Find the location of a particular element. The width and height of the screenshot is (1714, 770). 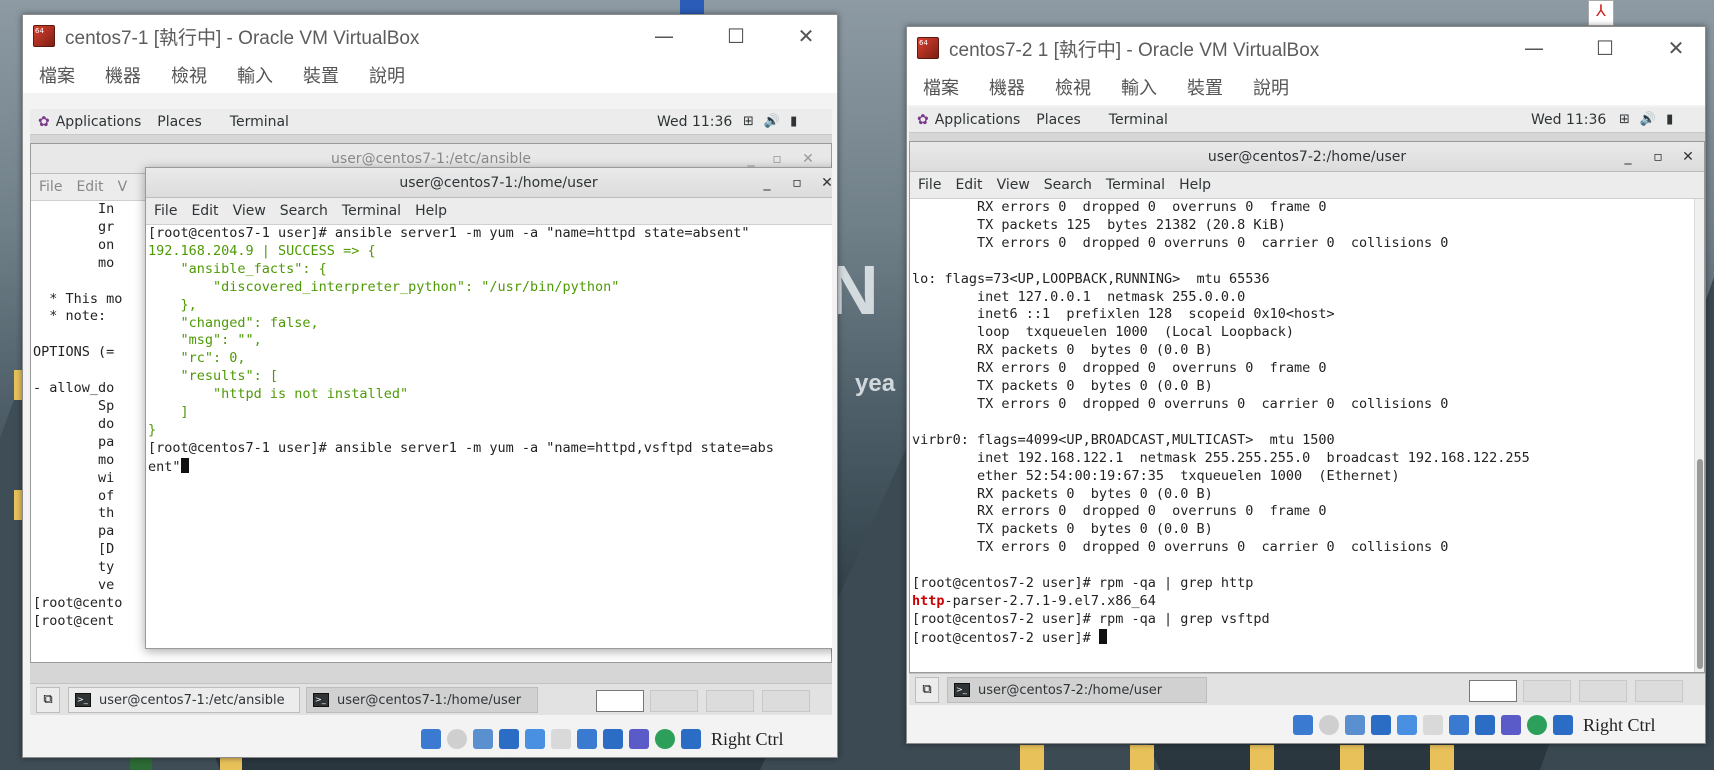

minimize-button: — is located at coordinates (1534, 48).